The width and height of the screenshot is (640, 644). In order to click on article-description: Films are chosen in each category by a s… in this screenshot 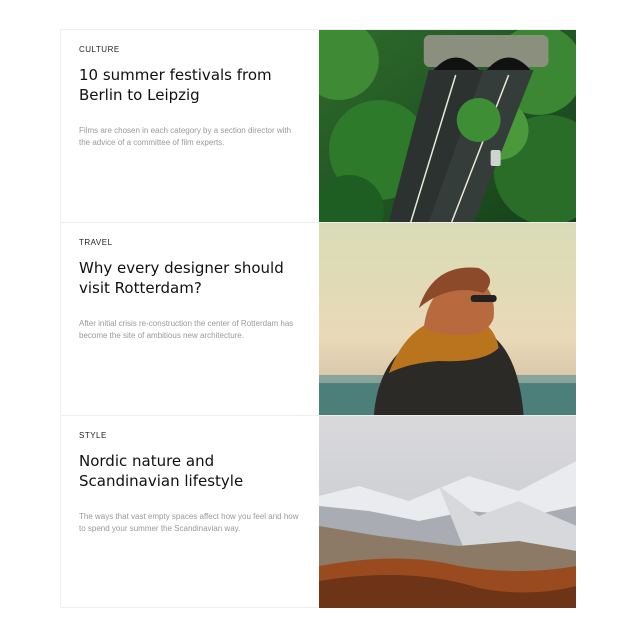, I will do `click(185, 136)`.